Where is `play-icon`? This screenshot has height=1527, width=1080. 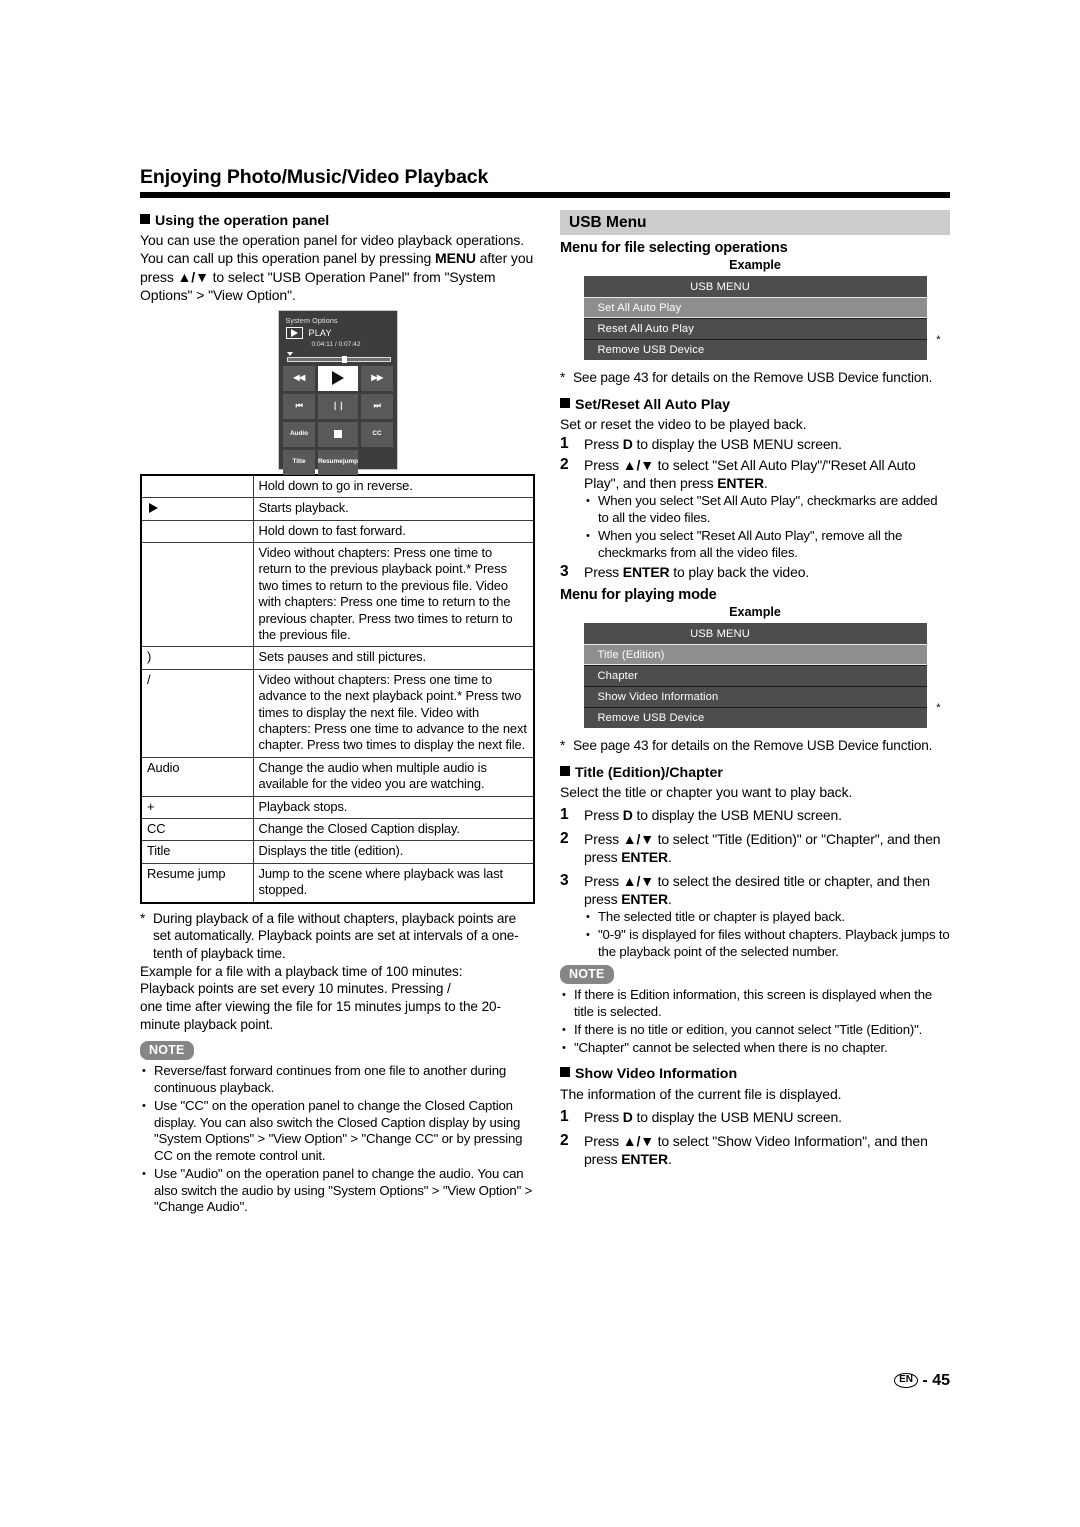
play-icon is located at coordinates (338, 378).